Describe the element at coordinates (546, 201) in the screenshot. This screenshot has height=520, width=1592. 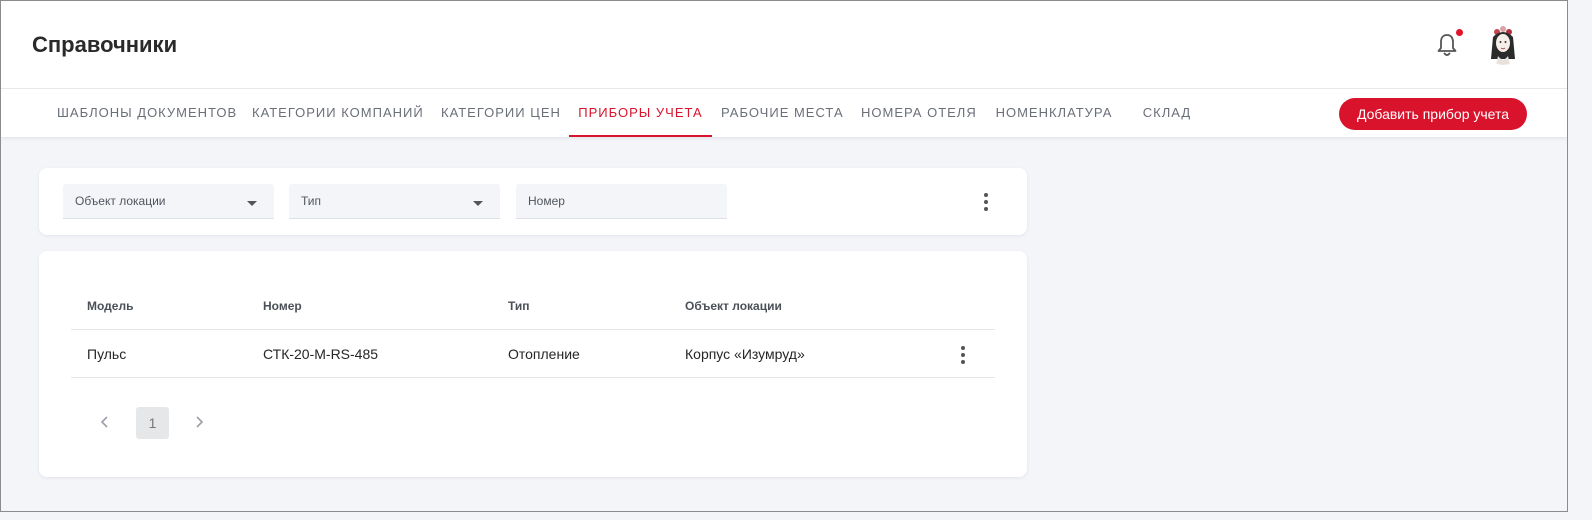
I see `number-filter-placeholder: Номер` at that location.